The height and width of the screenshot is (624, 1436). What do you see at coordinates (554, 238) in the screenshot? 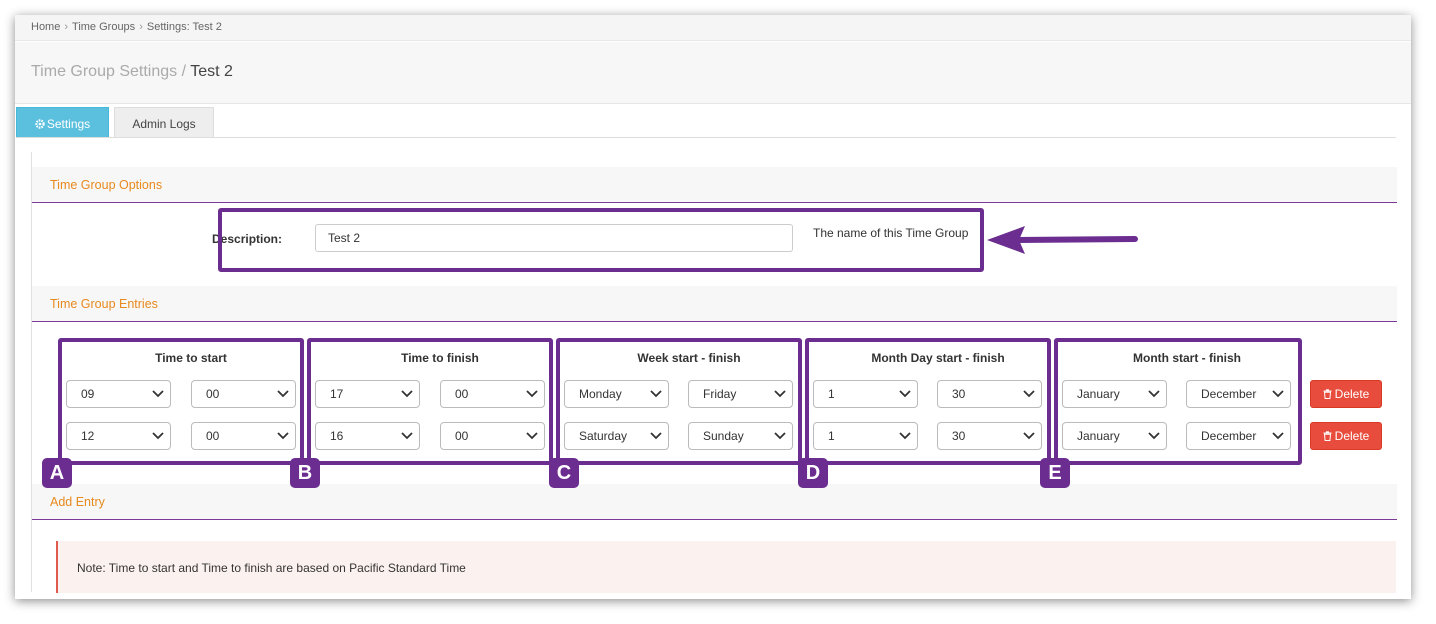
I see `description-input: Test 2` at bounding box center [554, 238].